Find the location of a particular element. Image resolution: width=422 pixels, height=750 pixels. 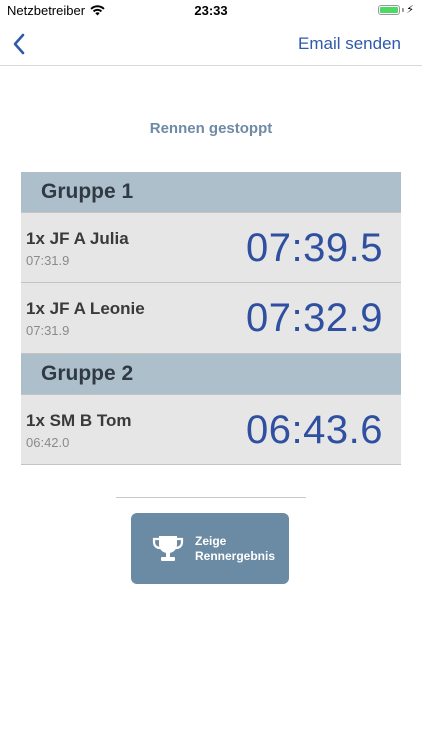

navigation-bar: Email senden is located at coordinates (211, 44).